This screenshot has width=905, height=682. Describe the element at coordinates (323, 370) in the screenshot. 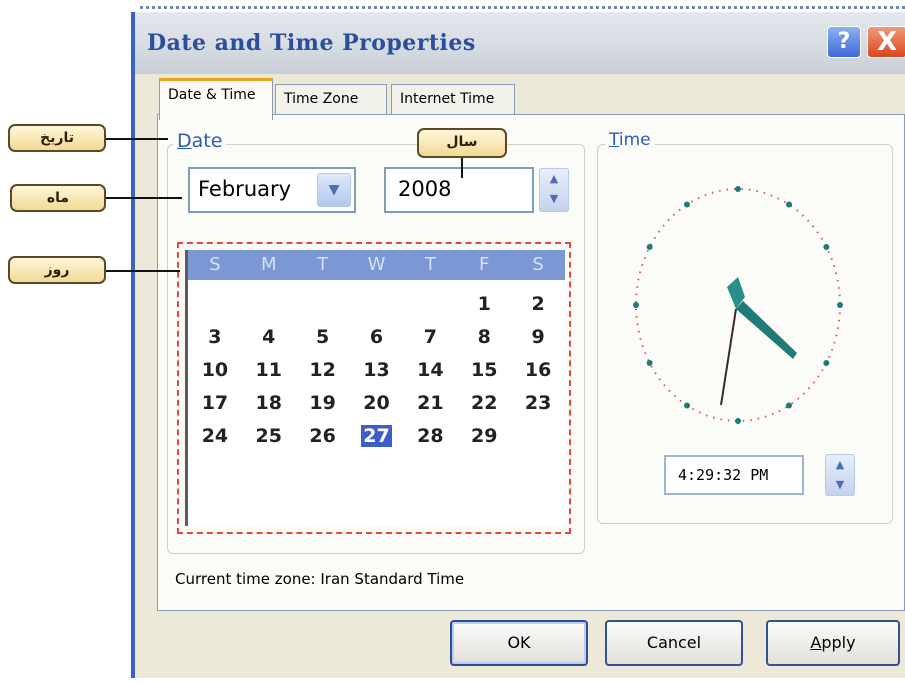

I see `calendar-day: 12` at that location.